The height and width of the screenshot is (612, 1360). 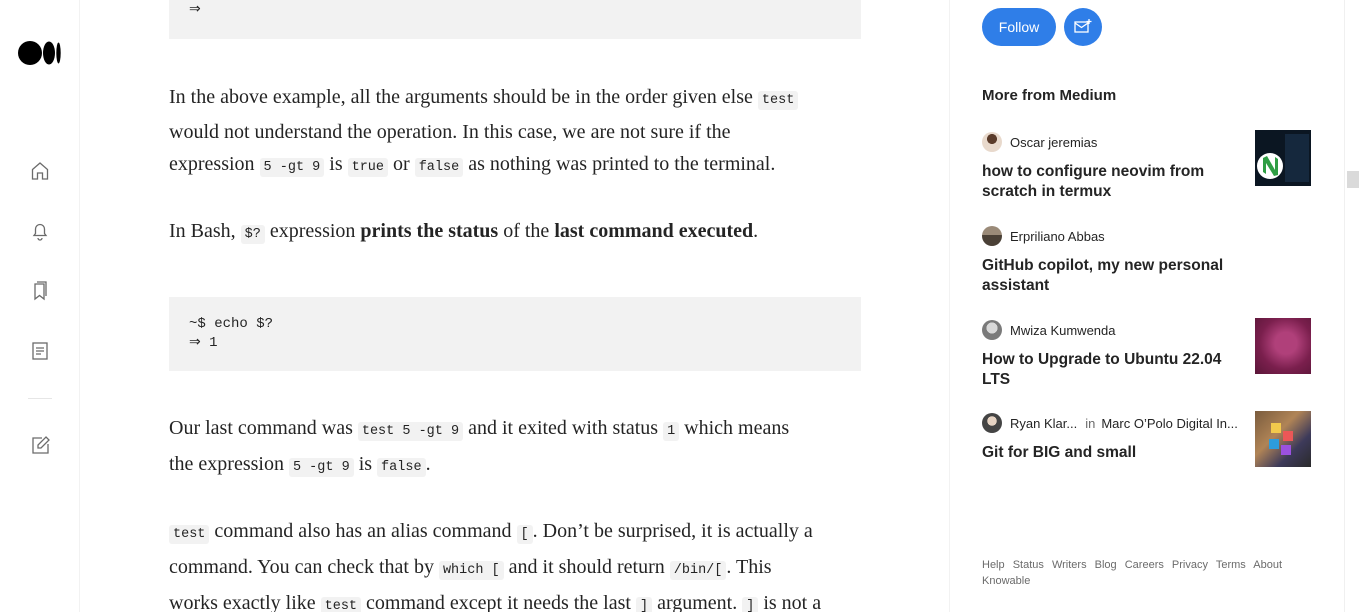 What do you see at coordinates (195, 10) in the screenshot?
I see `code-line: ⇒` at bounding box center [195, 10].